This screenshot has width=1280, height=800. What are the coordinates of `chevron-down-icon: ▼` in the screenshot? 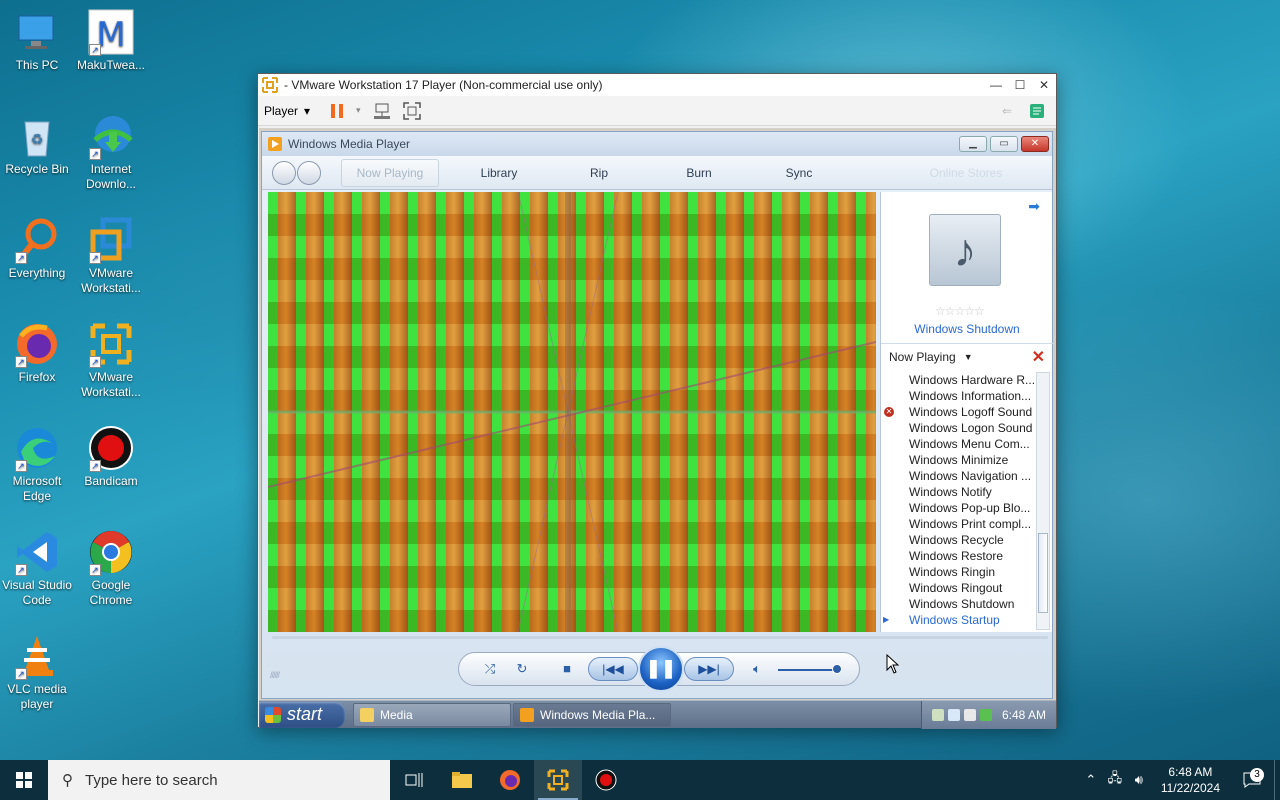 It's located at (968, 357).